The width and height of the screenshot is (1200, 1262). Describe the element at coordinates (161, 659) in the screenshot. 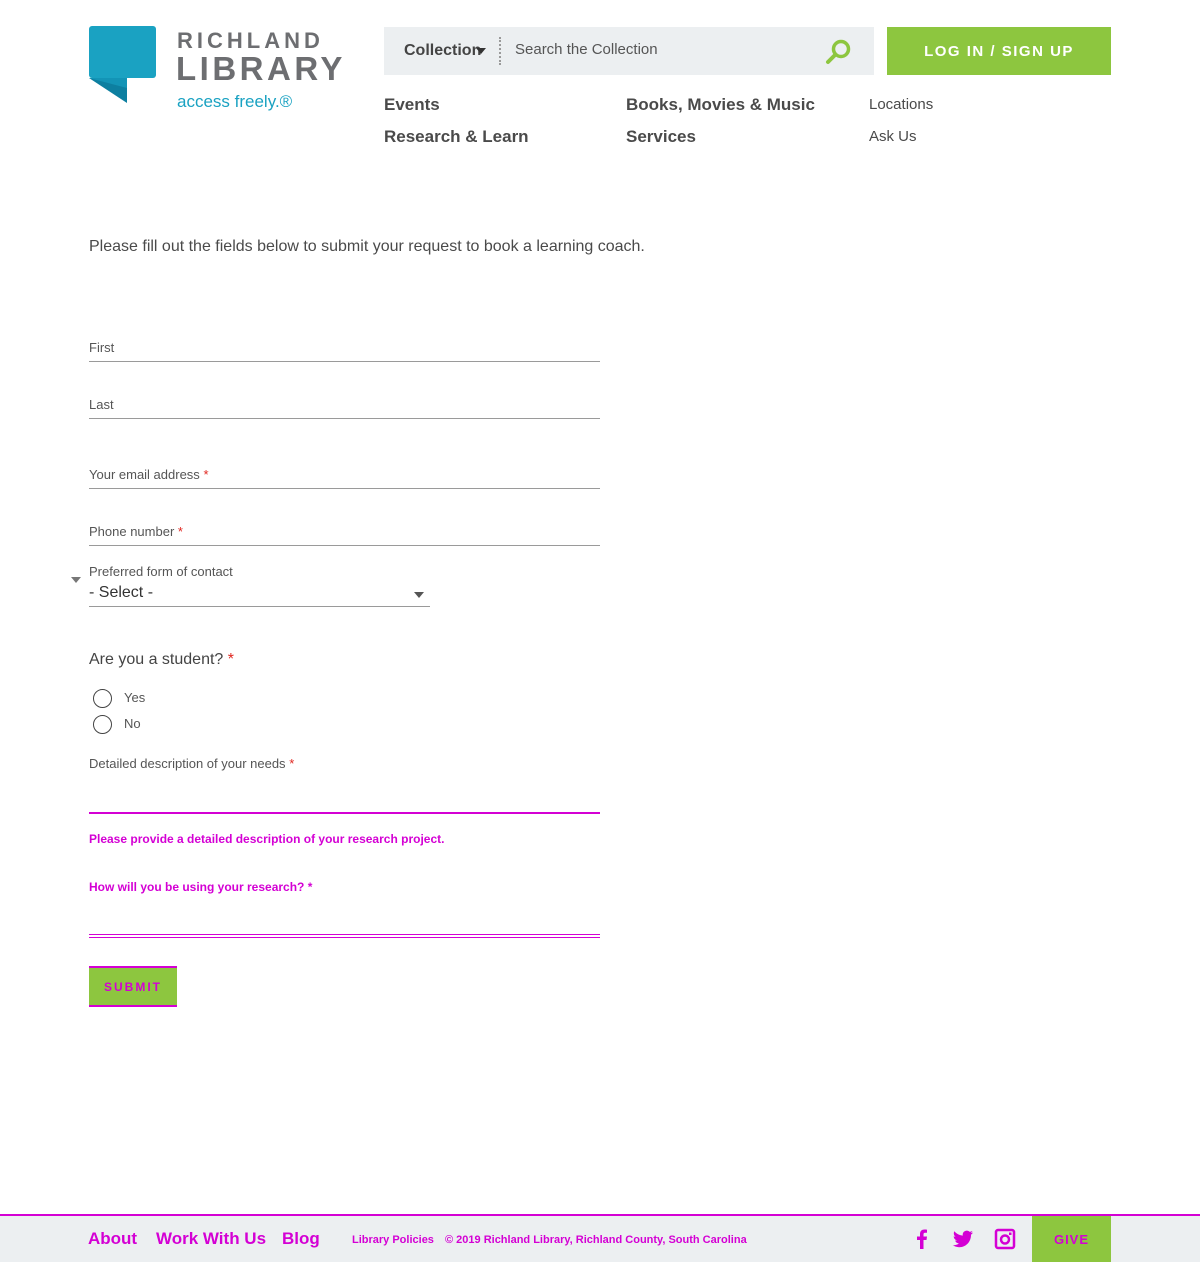

I see `student-question: Are you a student? *` at that location.